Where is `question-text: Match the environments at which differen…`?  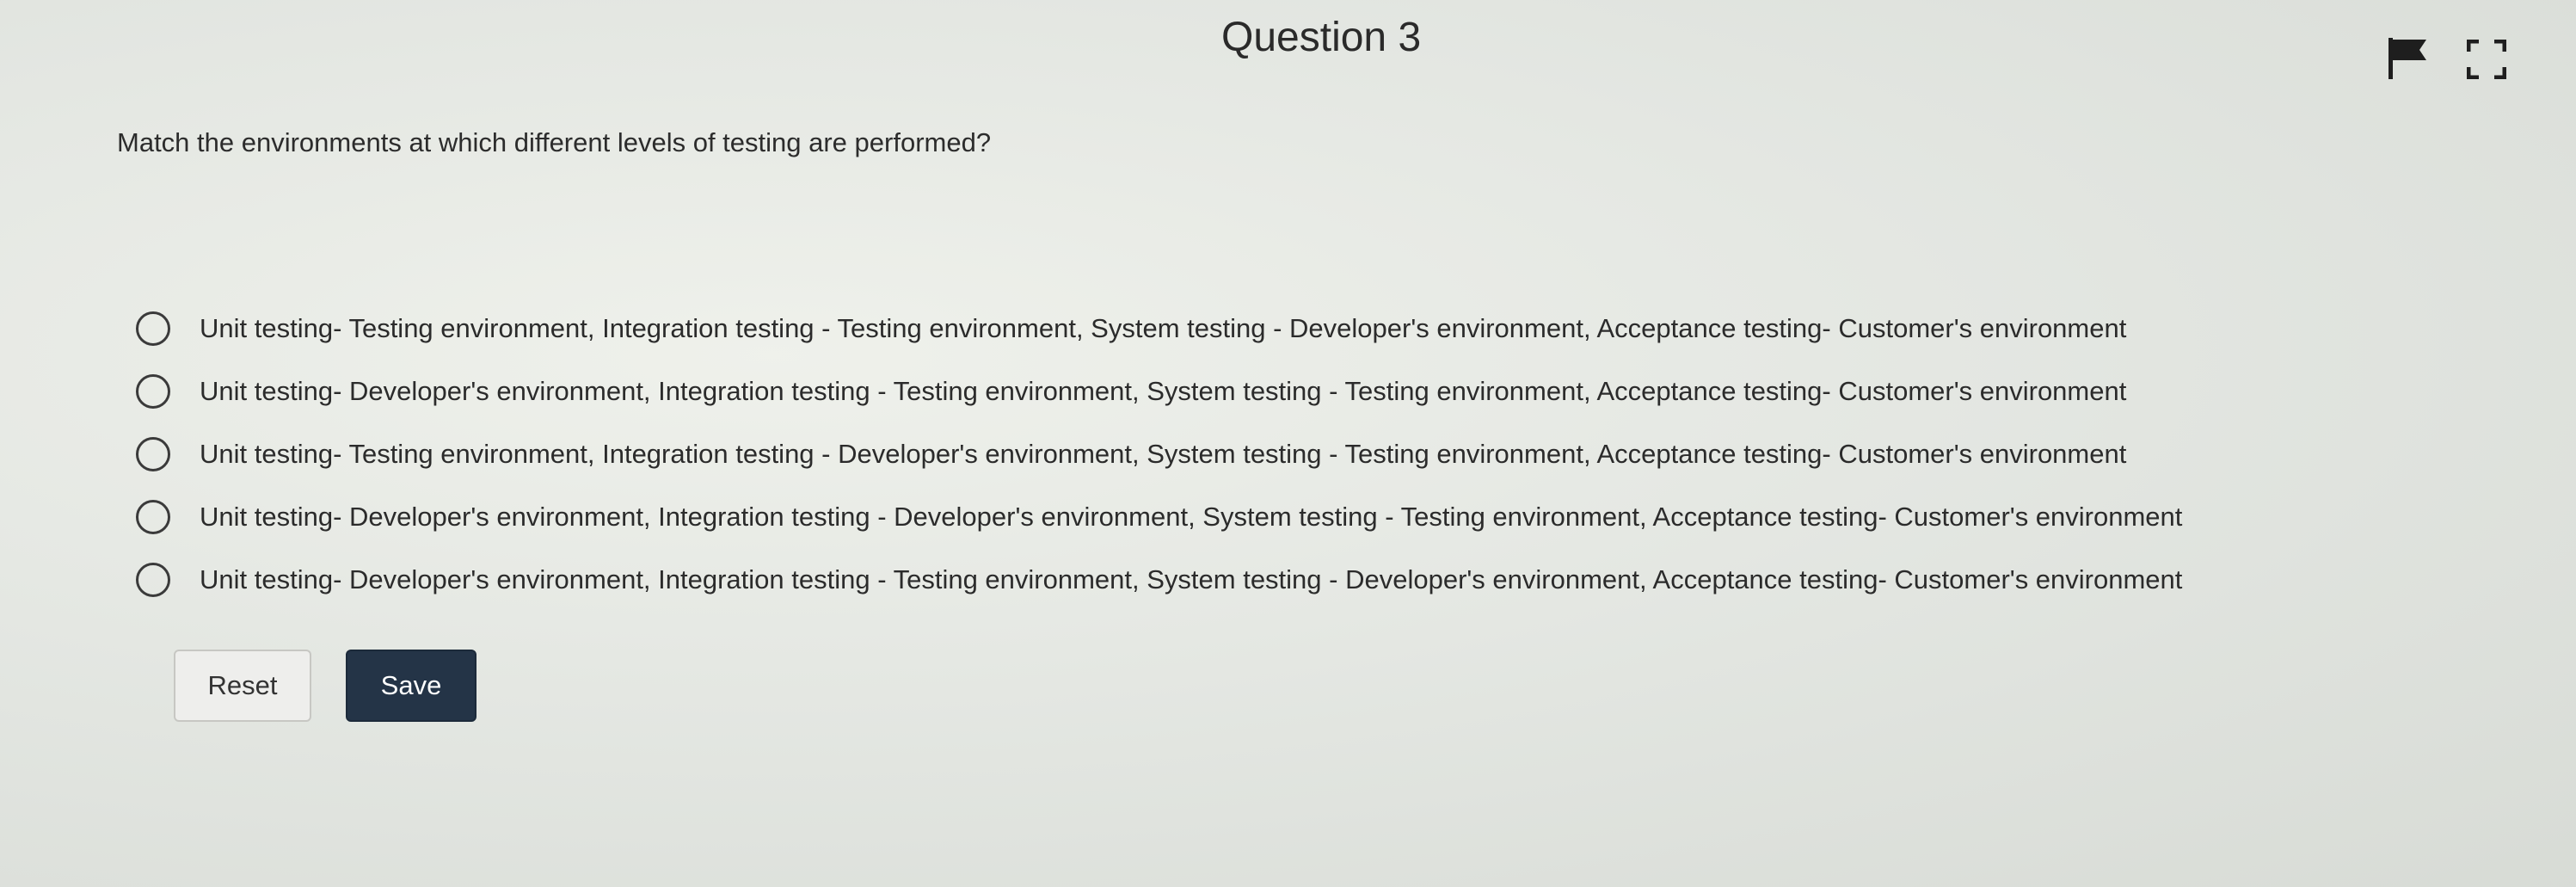
question-text: Match the environments at which differen… is located at coordinates (554, 142).